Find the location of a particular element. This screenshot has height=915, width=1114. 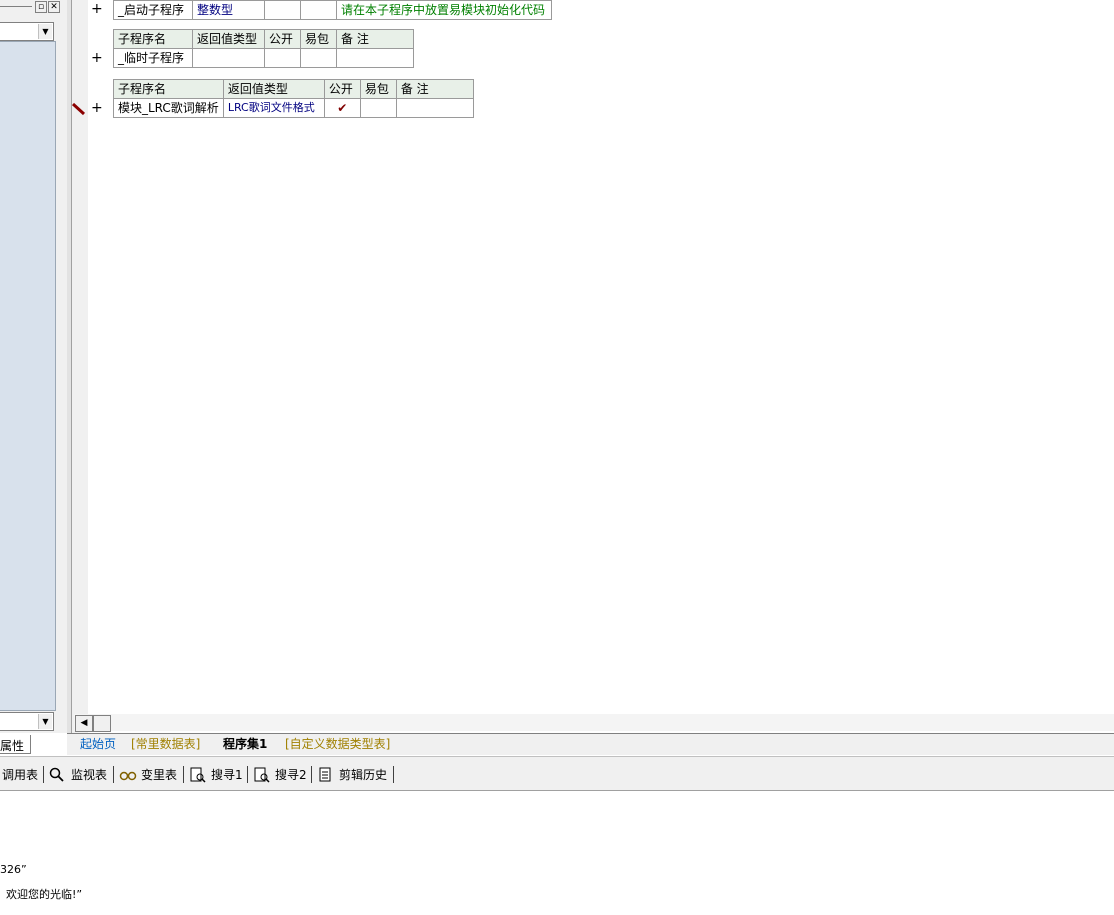

output-line: 欢迎您的光临!” is located at coordinates (44, 894).